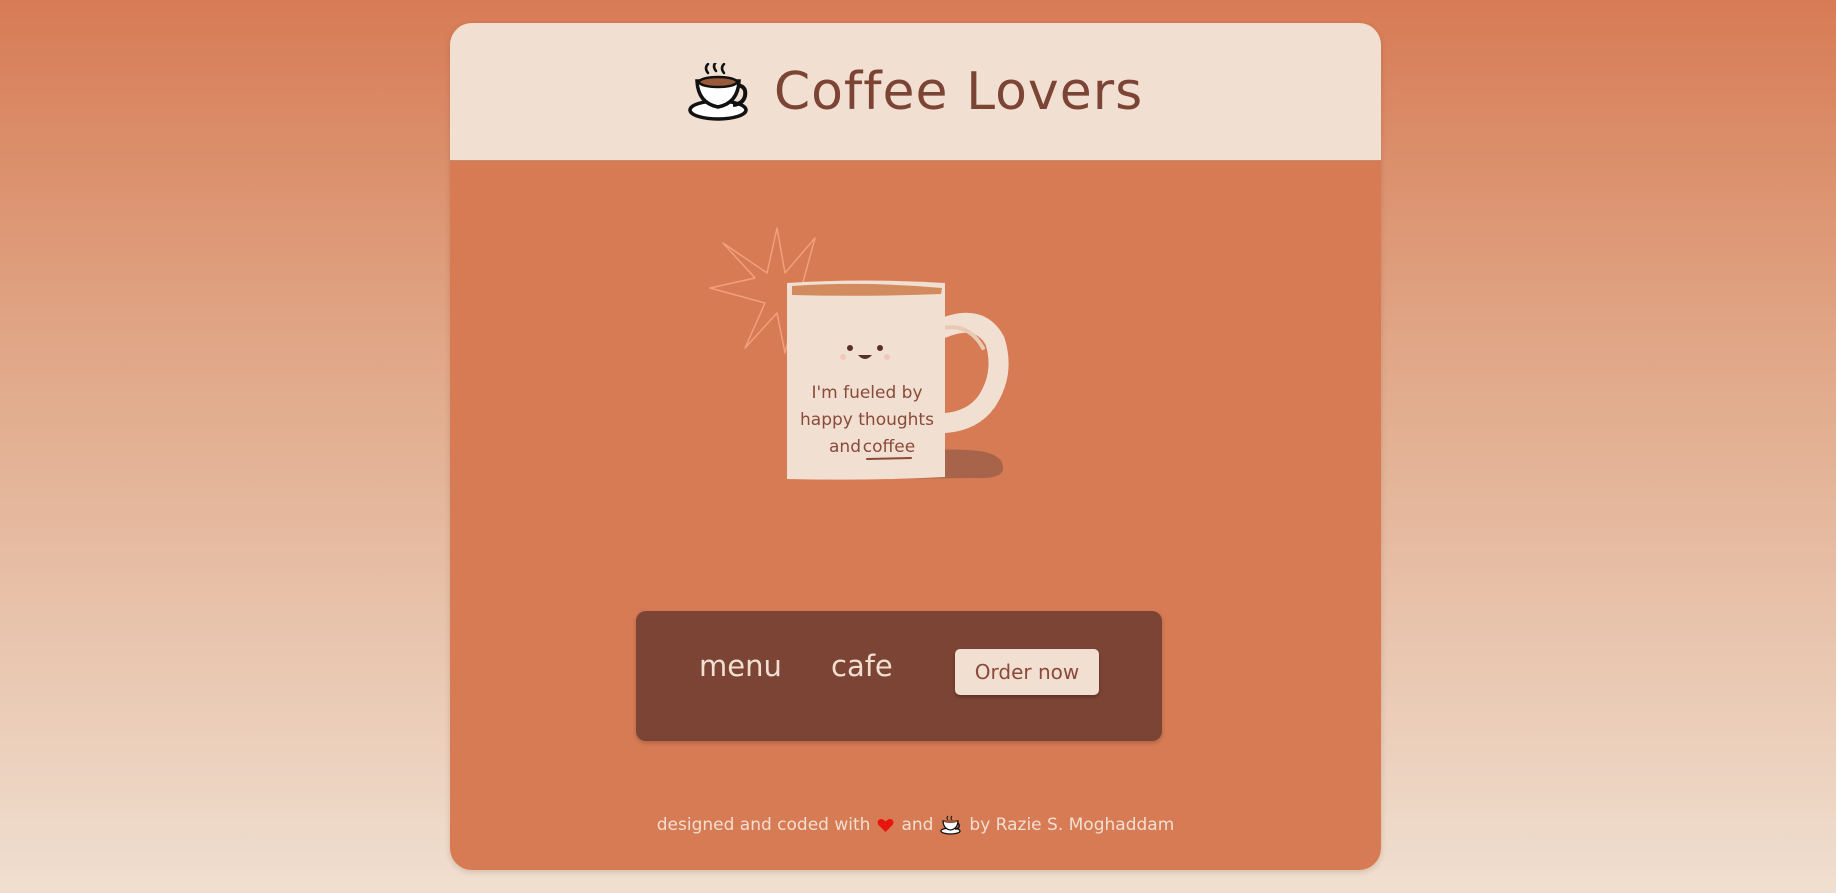  What do you see at coordinates (886, 825) in the screenshot?
I see `heart-icon` at bounding box center [886, 825].